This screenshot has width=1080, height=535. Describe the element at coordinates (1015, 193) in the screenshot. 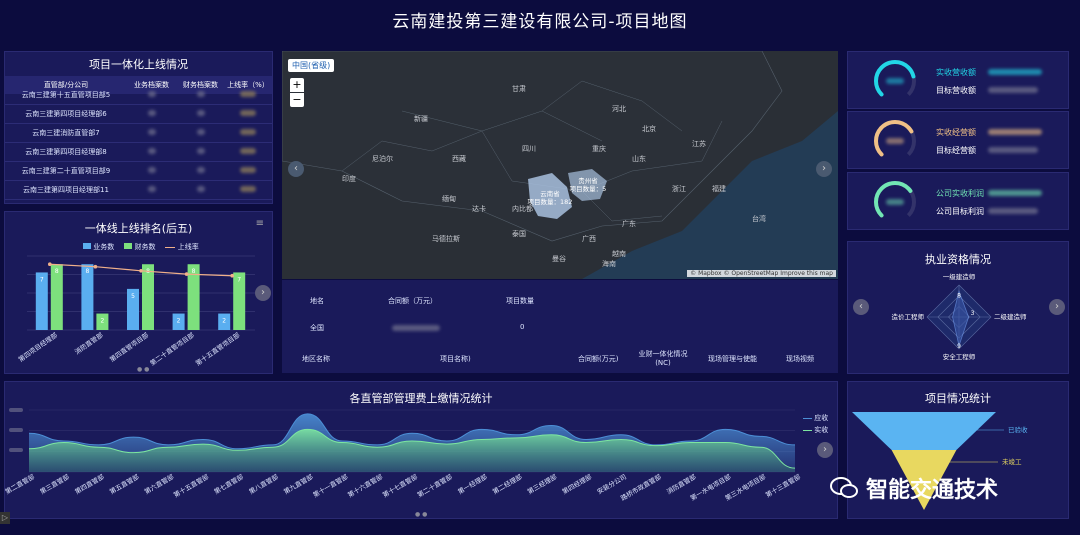

I see `kpi-actual-value-blurred` at that location.